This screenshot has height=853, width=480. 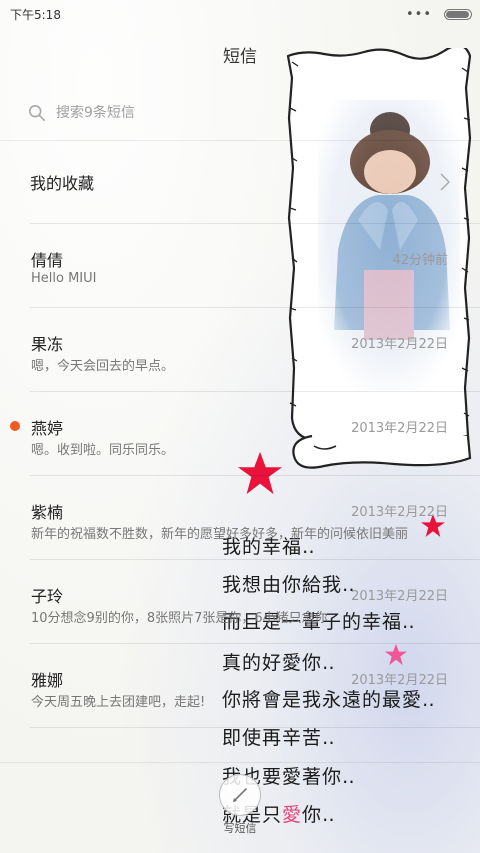 I want to click on status-icons: •••, so click(x=439, y=14).